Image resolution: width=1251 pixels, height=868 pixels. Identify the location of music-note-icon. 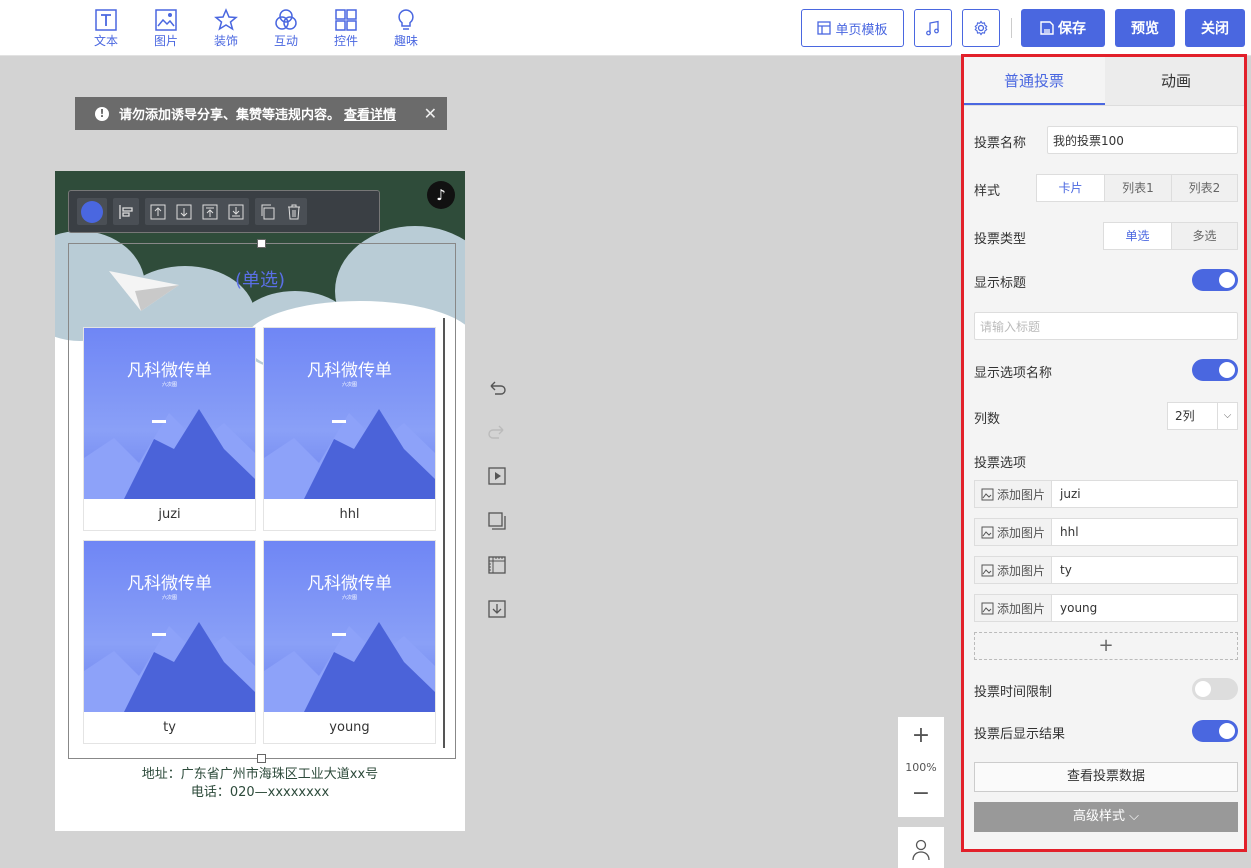
(932, 28).